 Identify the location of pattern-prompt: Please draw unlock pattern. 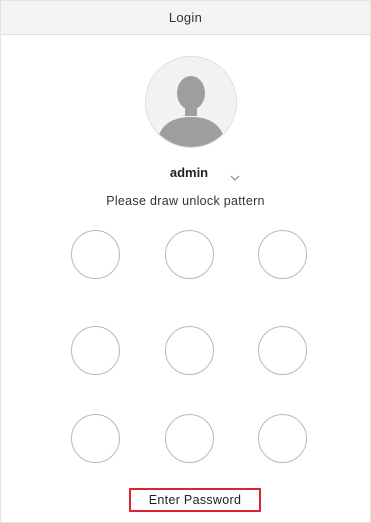
(185, 201).